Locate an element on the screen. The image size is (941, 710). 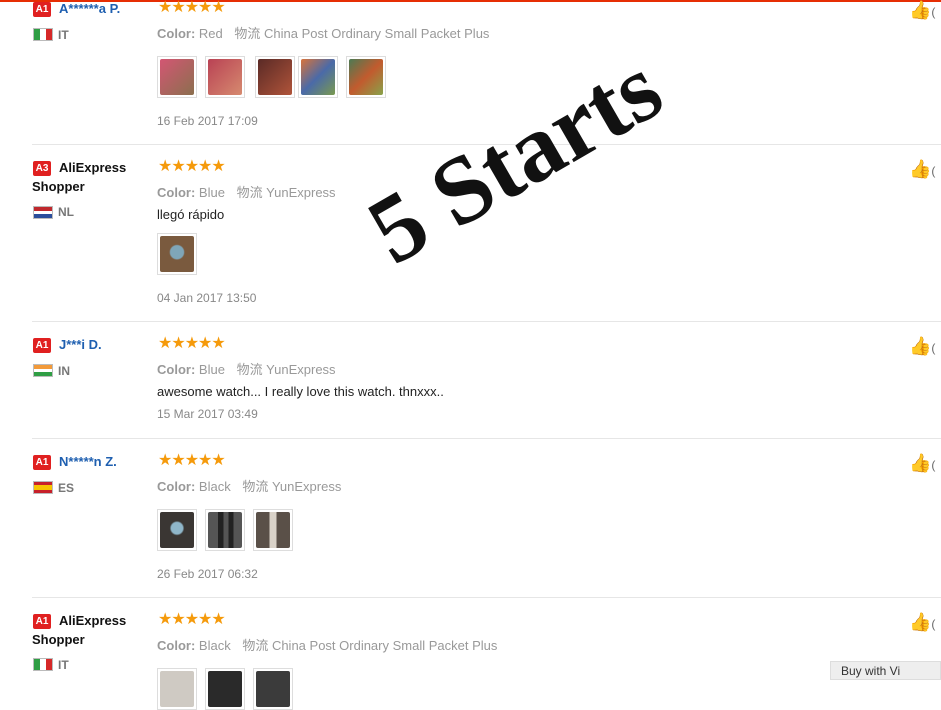
reviewer-country: IN is located at coordinates (64, 371).